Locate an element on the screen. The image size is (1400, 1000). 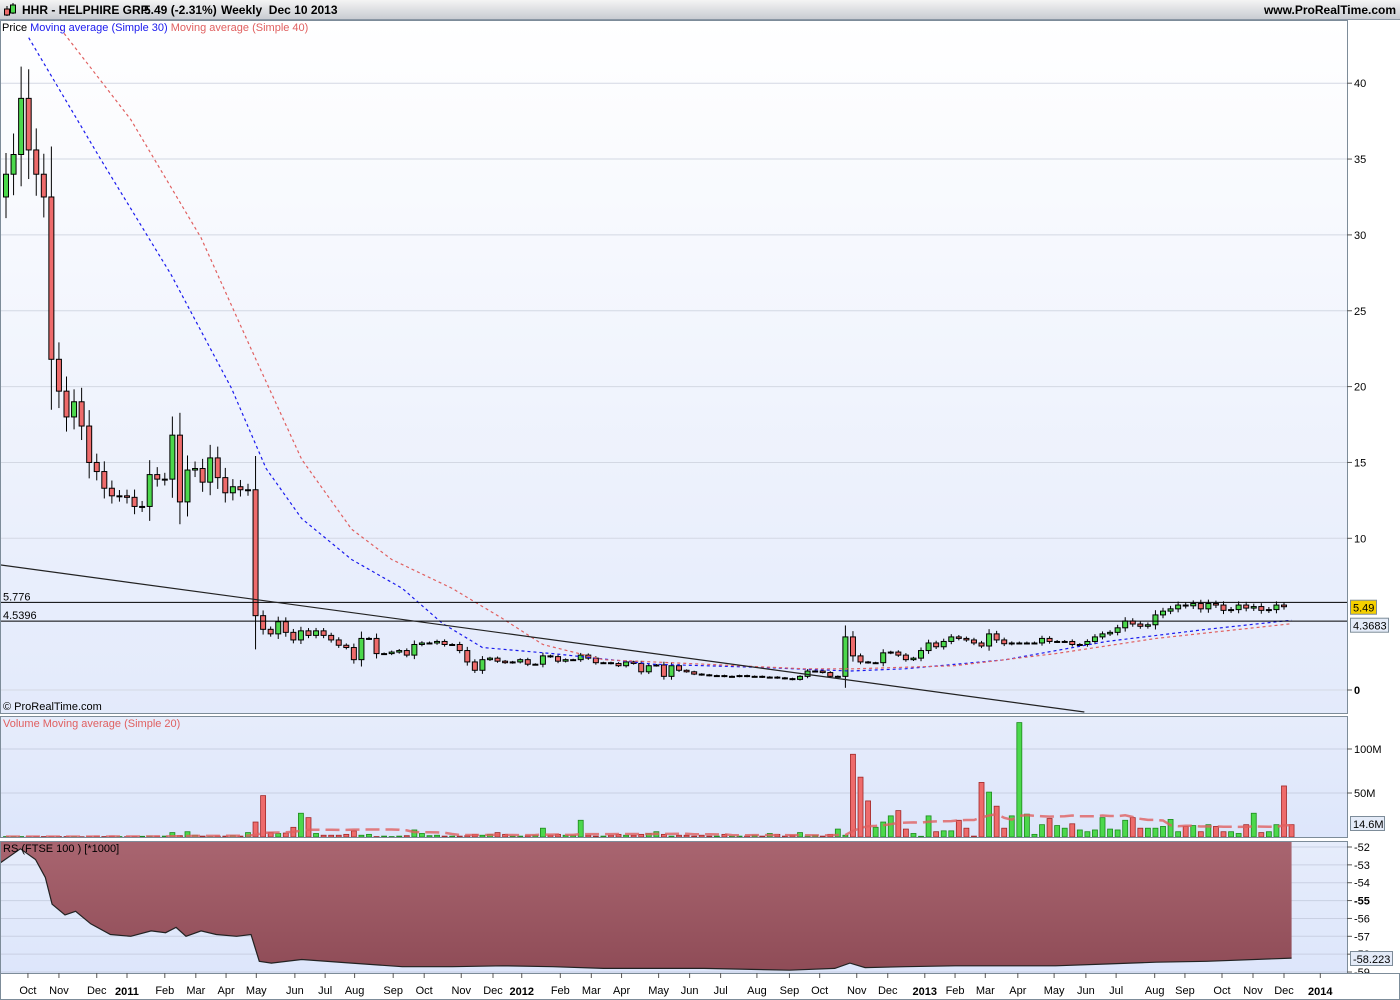
rs-tick-label: -55 is located at coordinates (1362, 902).